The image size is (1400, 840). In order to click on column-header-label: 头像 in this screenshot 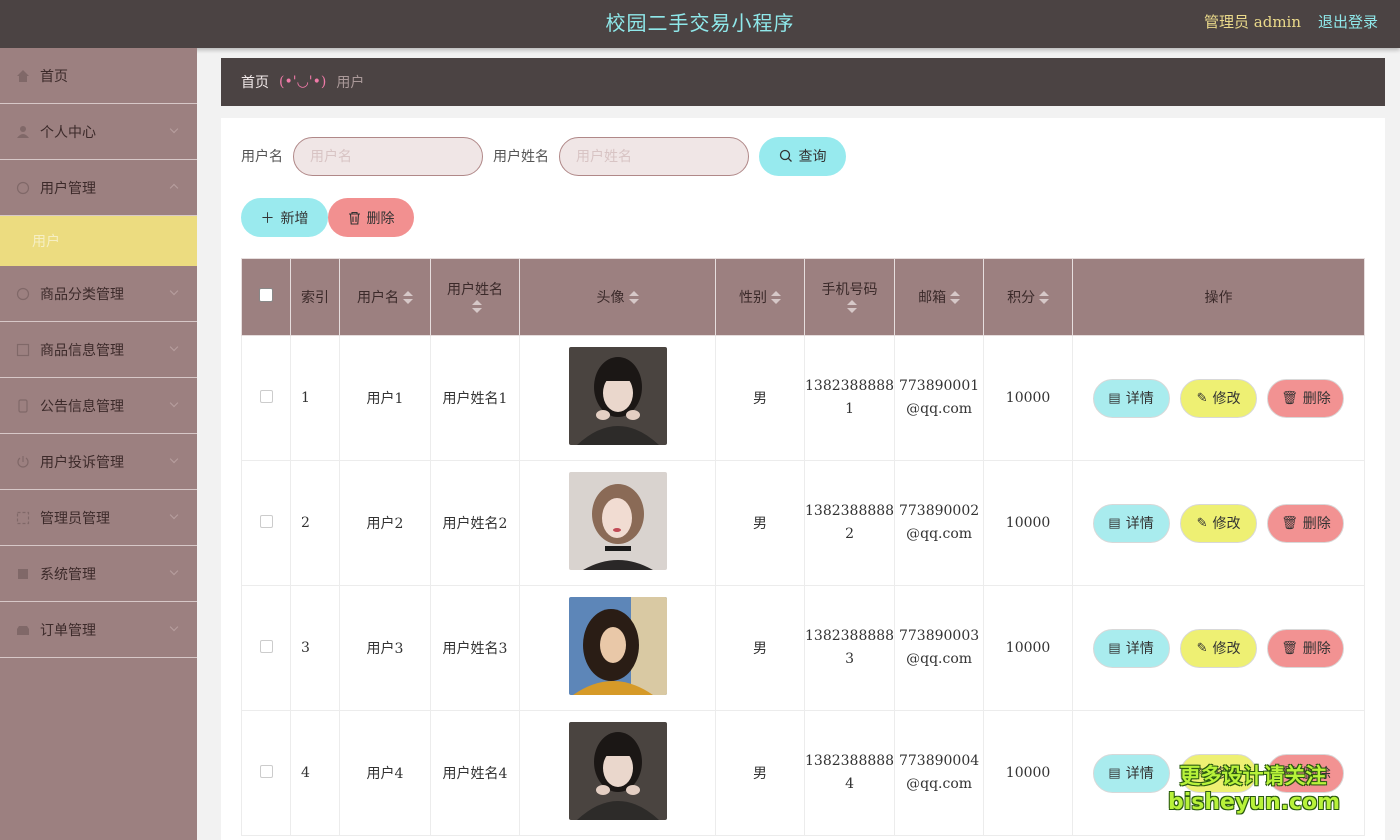, I will do `click(610, 298)`.